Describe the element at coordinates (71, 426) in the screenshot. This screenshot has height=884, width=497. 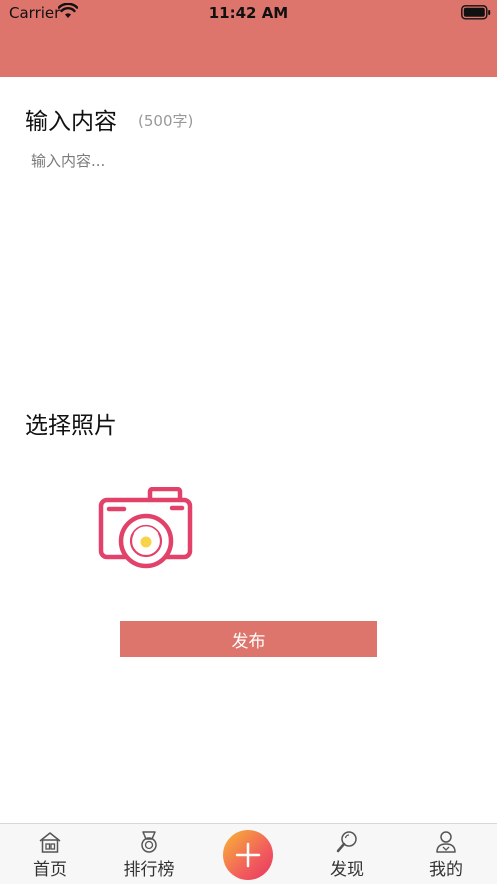
I see `select-photo-title: 选择照片` at that location.